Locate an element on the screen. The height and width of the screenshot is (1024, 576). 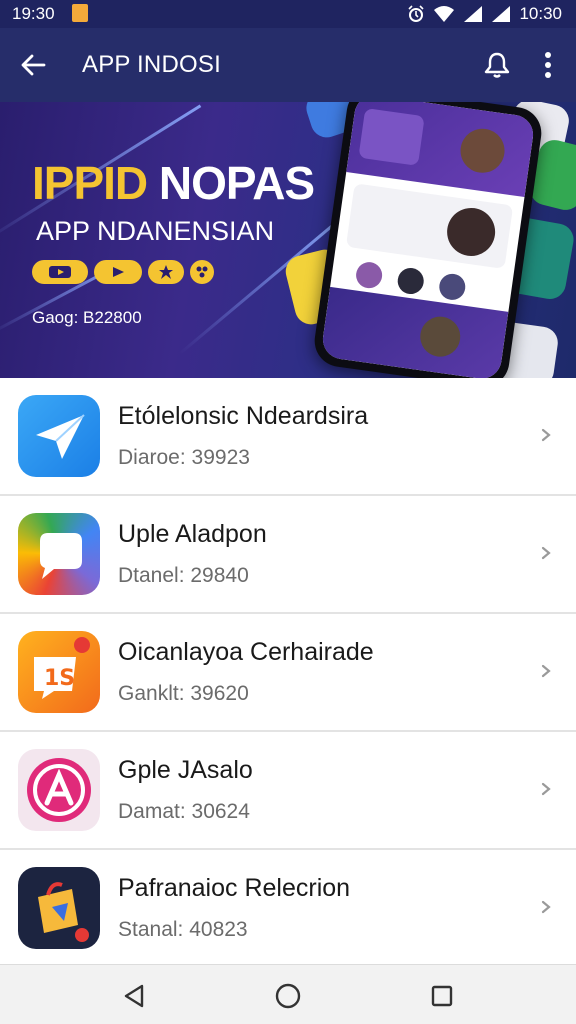
status-time: 19:30 is located at coordinates (33, 13).